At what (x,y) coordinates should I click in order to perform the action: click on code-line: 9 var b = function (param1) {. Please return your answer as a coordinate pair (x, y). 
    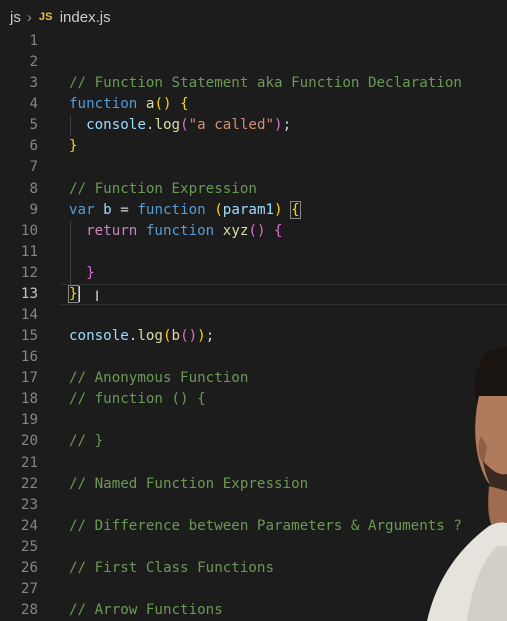
    Looking at the image, I should click on (253, 210).